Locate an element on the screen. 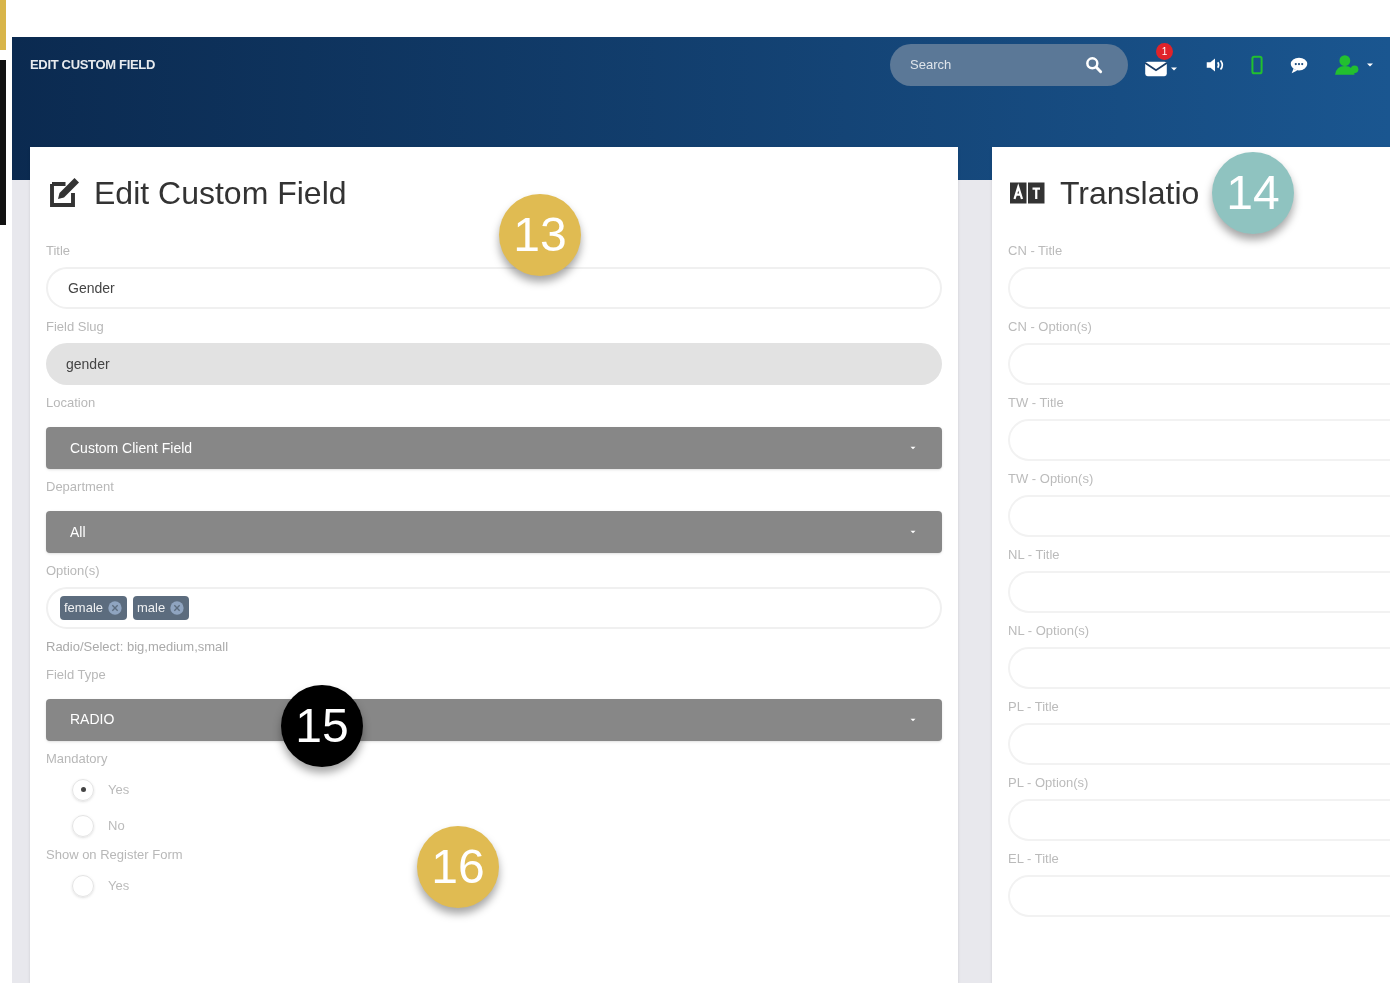  field-label: NL - Title is located at coordinates (1034, 555).